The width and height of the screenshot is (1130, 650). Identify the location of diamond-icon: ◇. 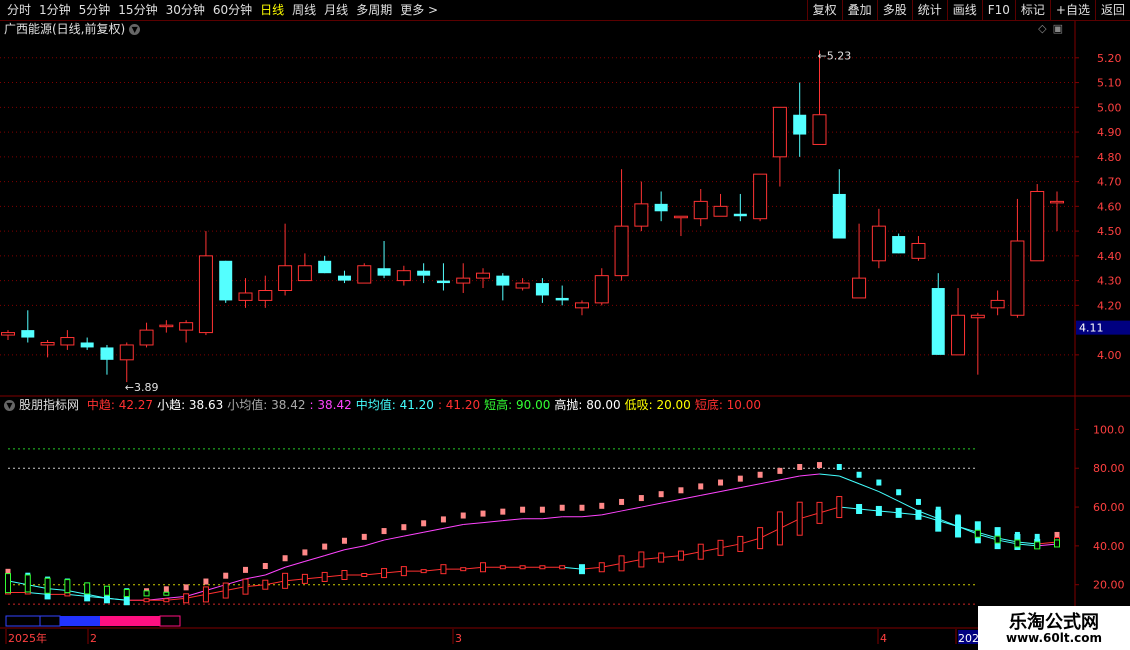
(1045, 28).